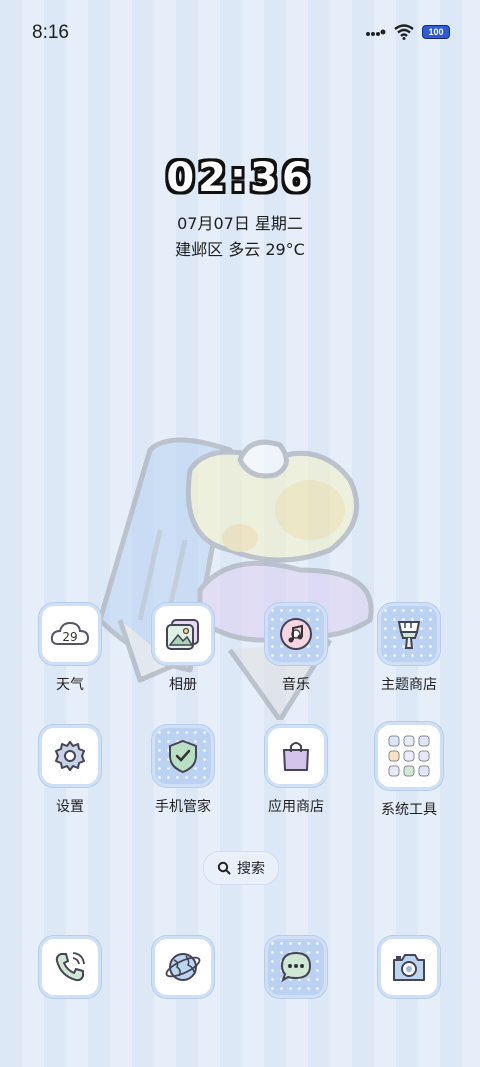 The width and height of the screenshot is (480, 1067). What do you see at coordinates (70, 756) in the screenshot?
I see `settings-icon` at bounding box center [70, 756].